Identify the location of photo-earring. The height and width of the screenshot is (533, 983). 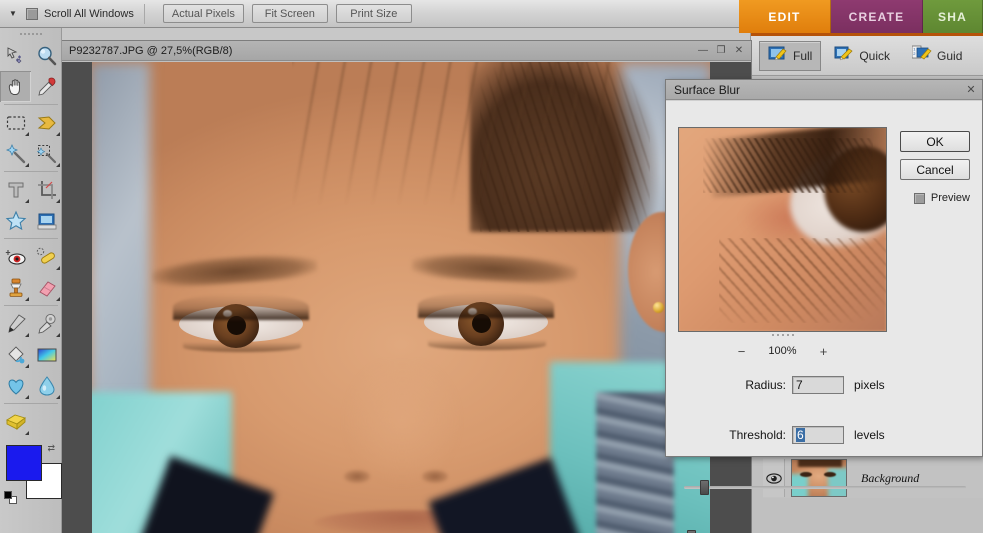
(658, 307).